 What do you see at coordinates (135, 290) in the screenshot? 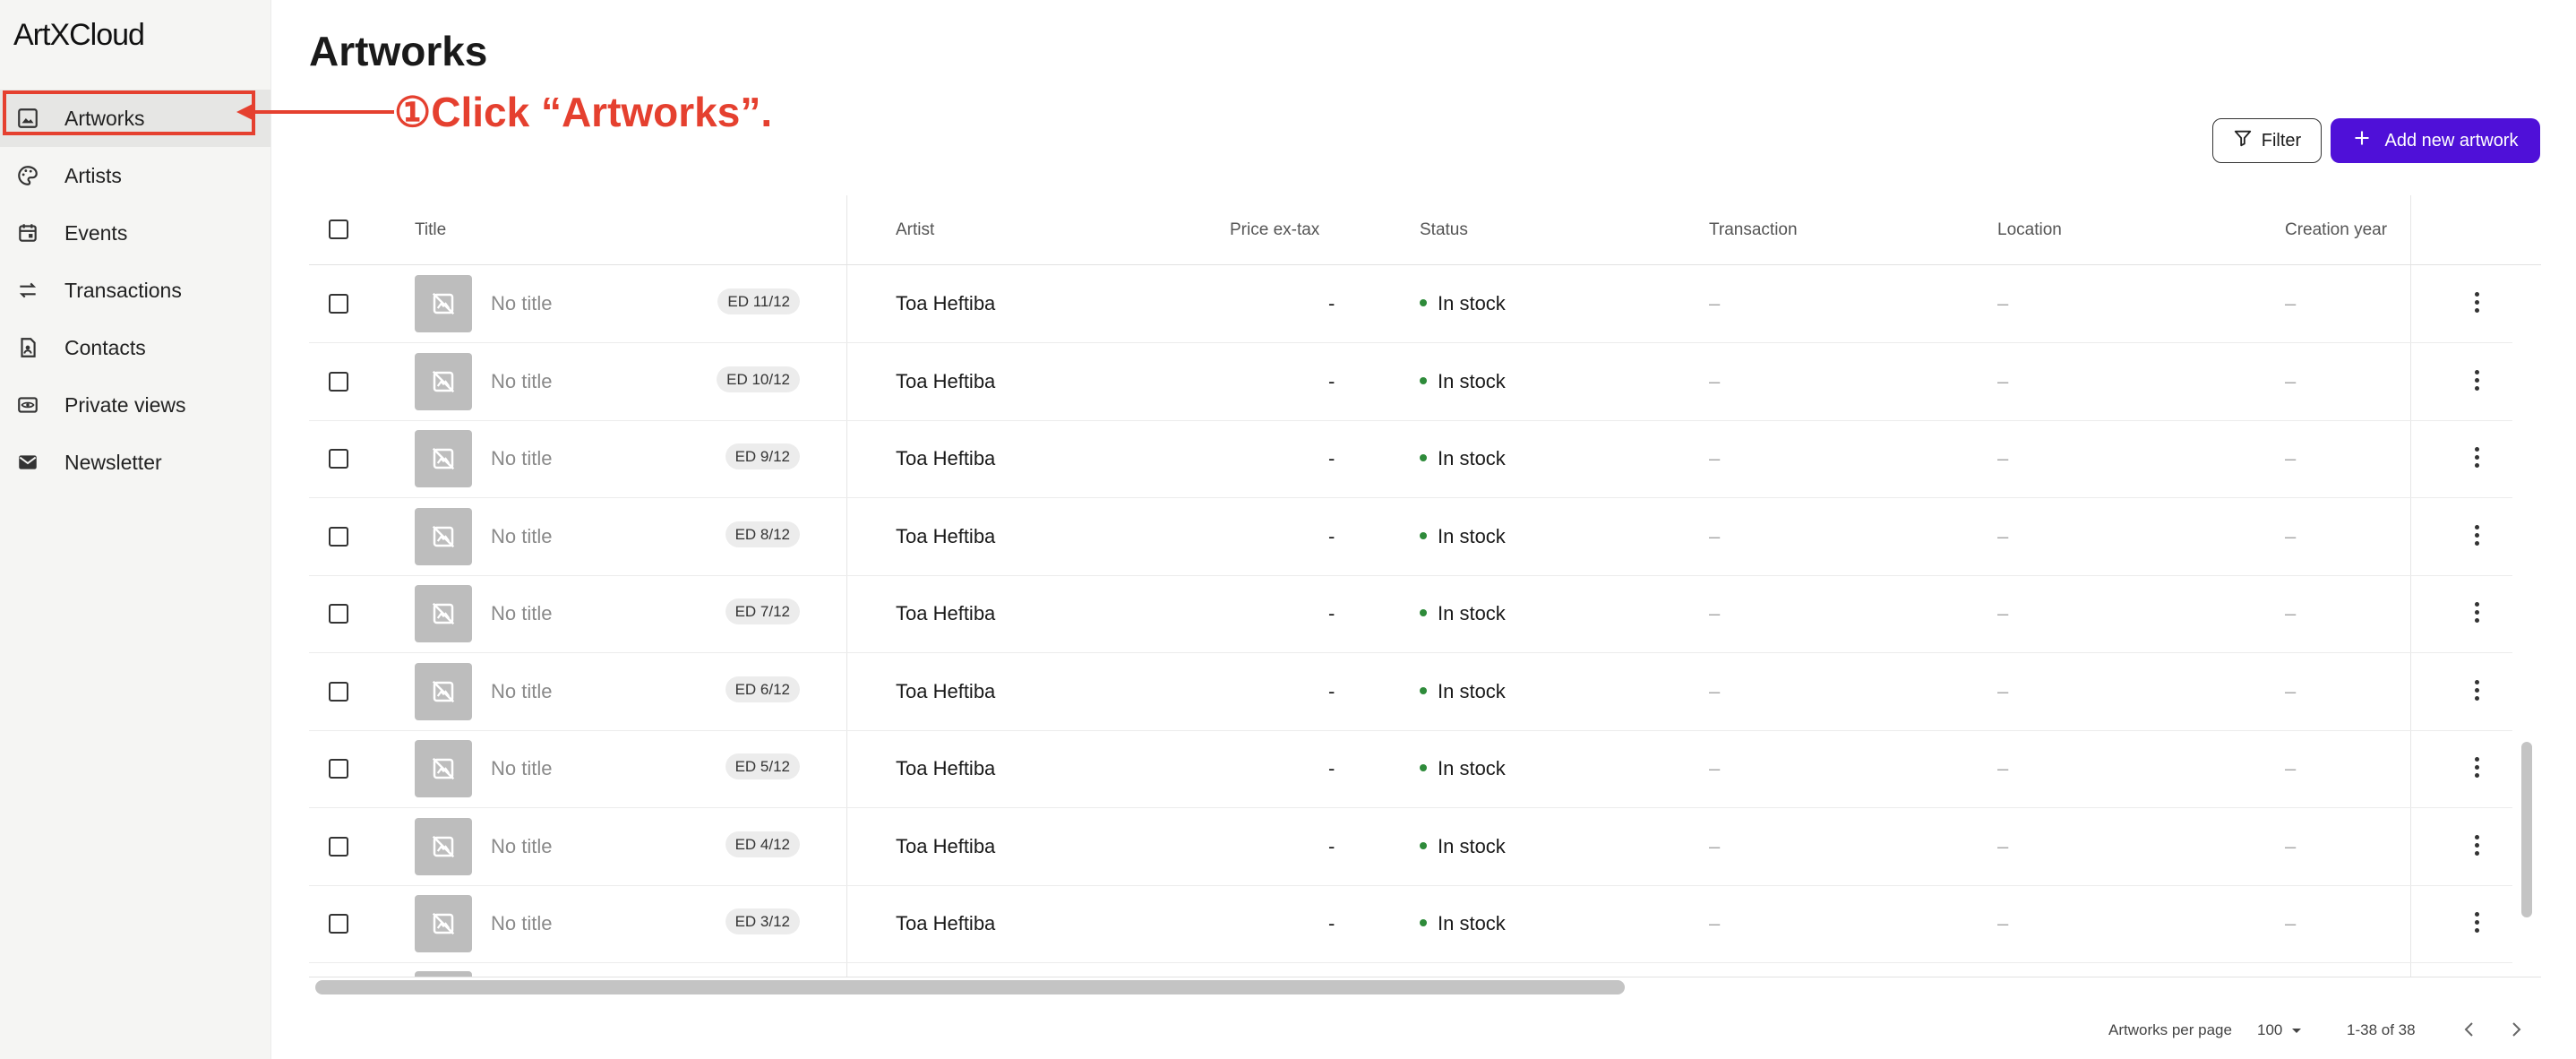
I see `sidebar-item-transactions: Transactions` at bounding box center [135, 290].